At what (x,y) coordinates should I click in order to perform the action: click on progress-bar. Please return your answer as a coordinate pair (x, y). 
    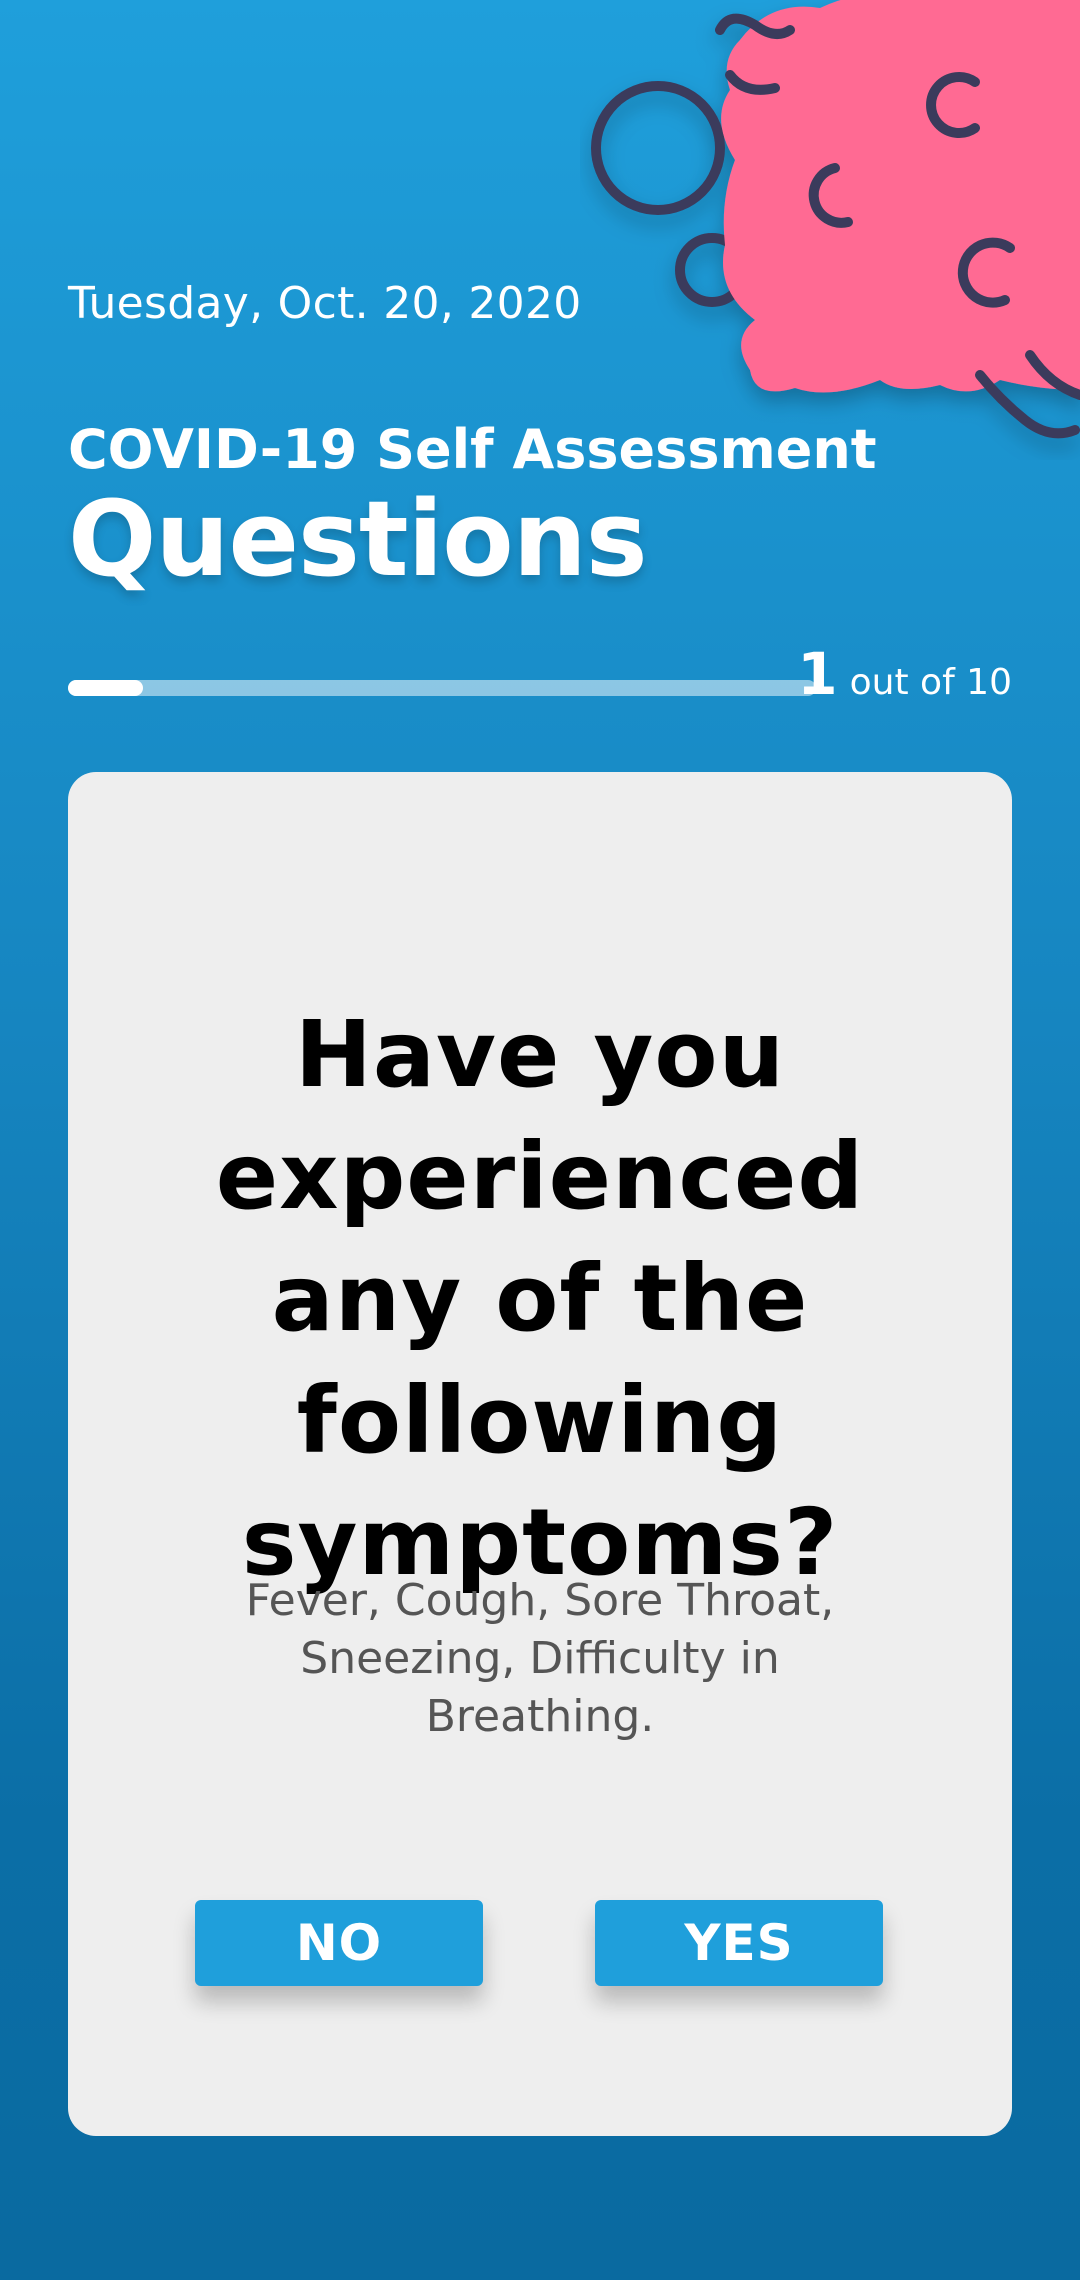
    Looking at the image, I should click on (442, 688).